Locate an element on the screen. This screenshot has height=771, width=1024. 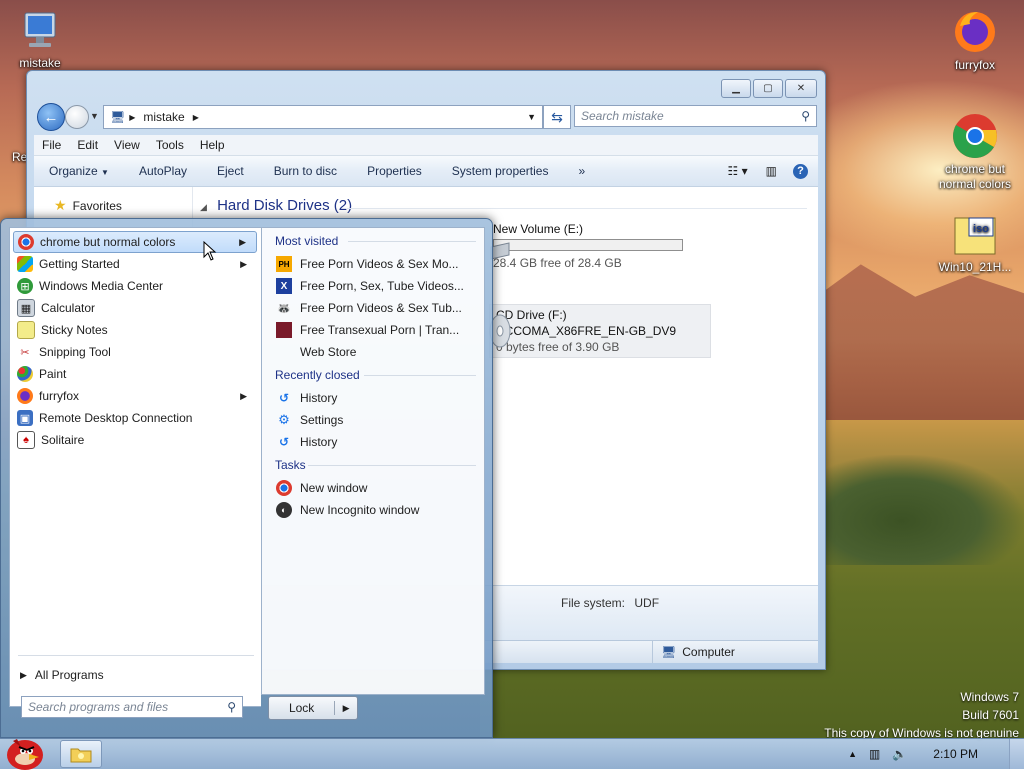
jumplist-task-new-window: New window is located at coordinates (376, 488).